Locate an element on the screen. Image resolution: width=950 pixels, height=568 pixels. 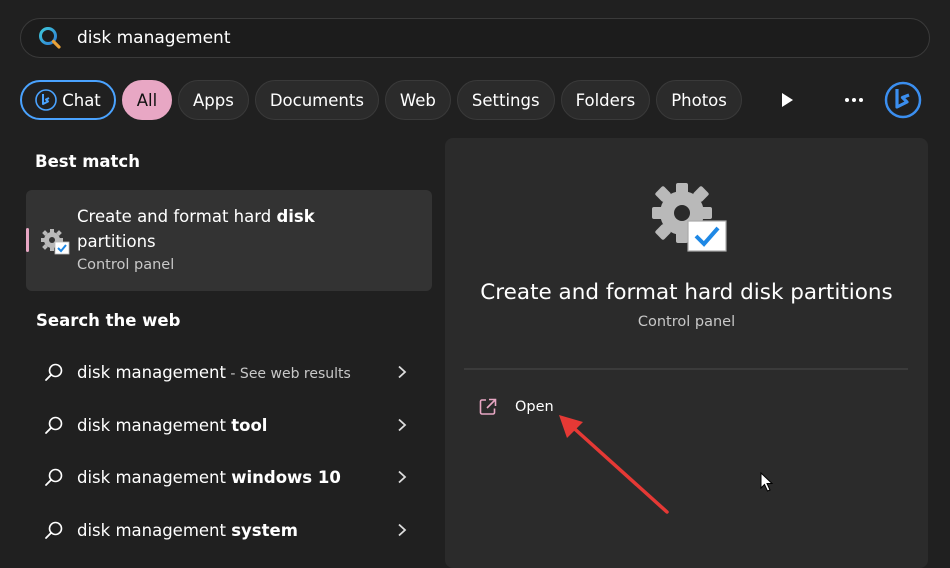
play-button is located at coordinates (787, 100).